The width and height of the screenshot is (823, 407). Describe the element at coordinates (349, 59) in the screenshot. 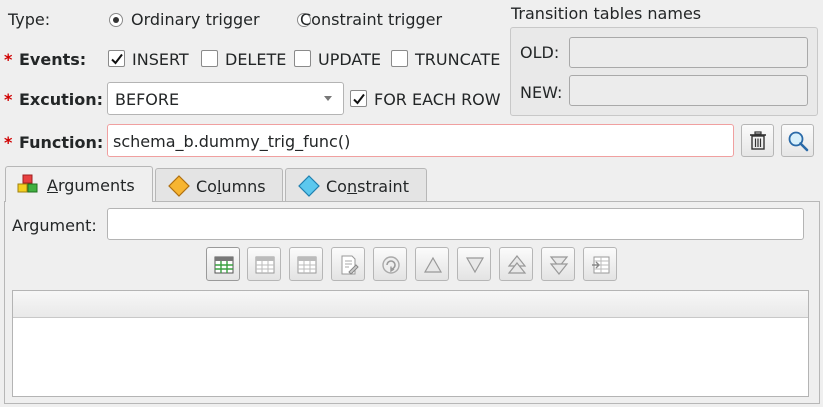

I see `update-label: UPDATE` at that location.